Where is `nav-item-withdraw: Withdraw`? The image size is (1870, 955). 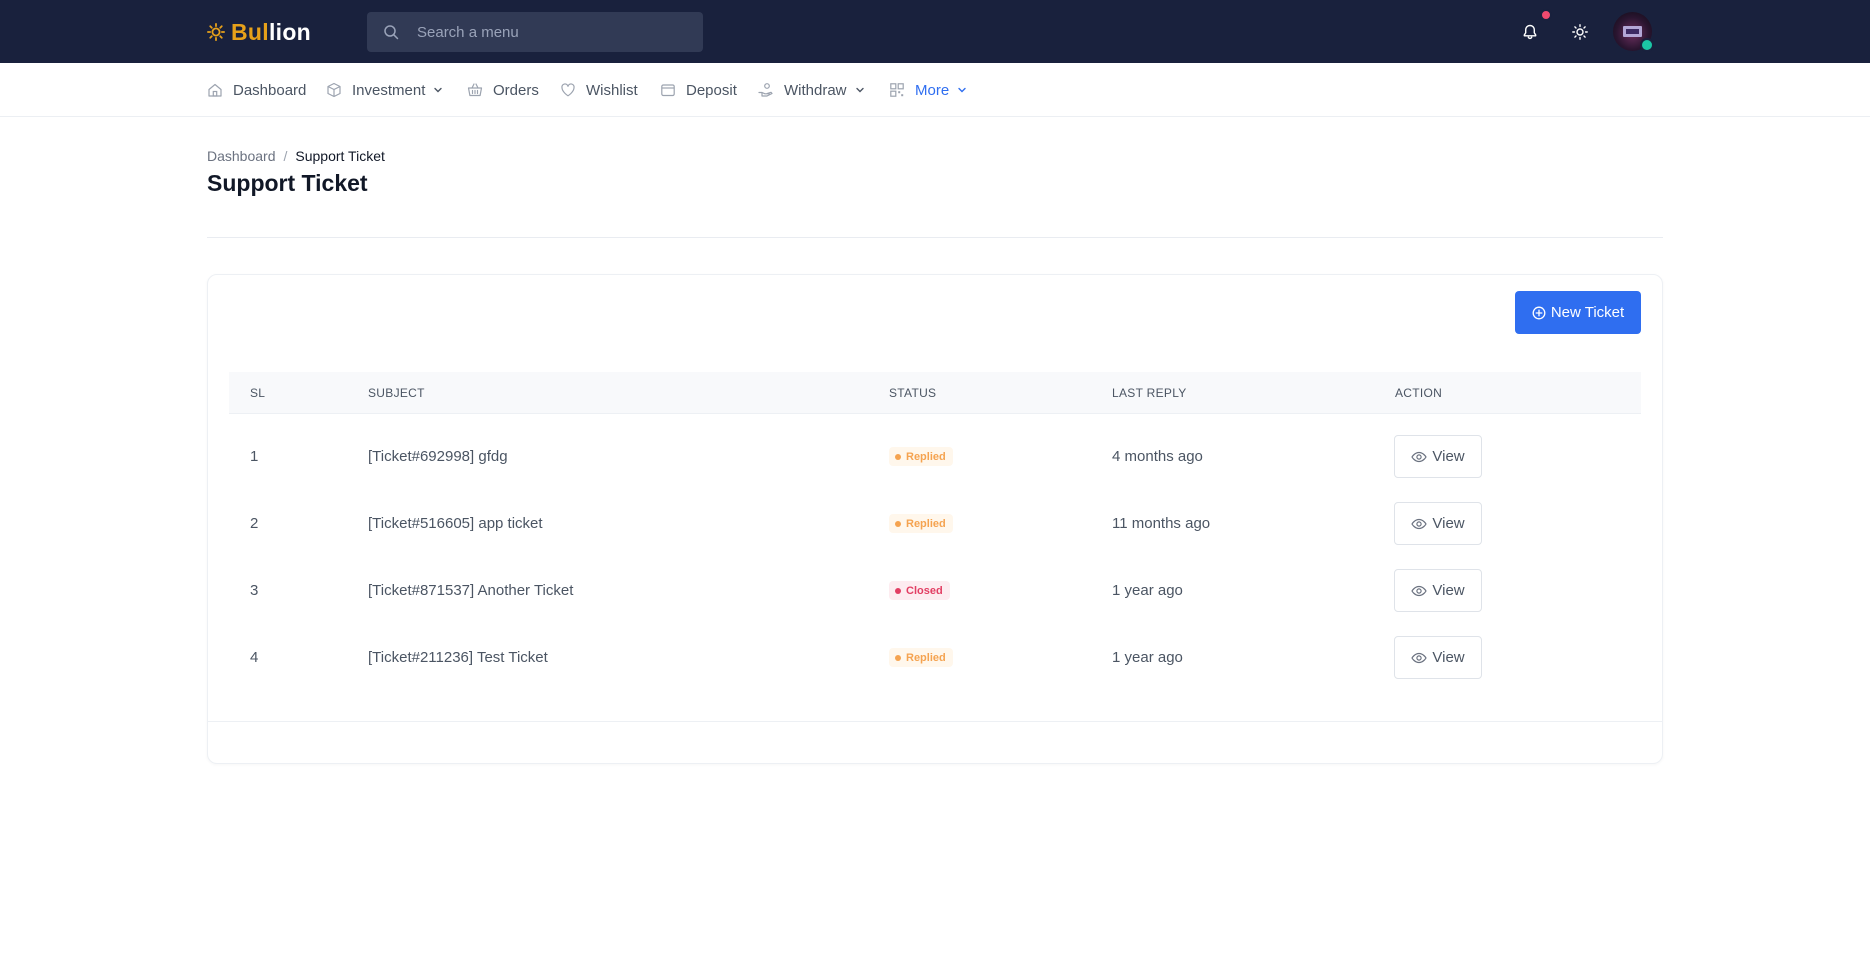 nav-item-withdraw: Withdraw is located at coordinates (811, 90).